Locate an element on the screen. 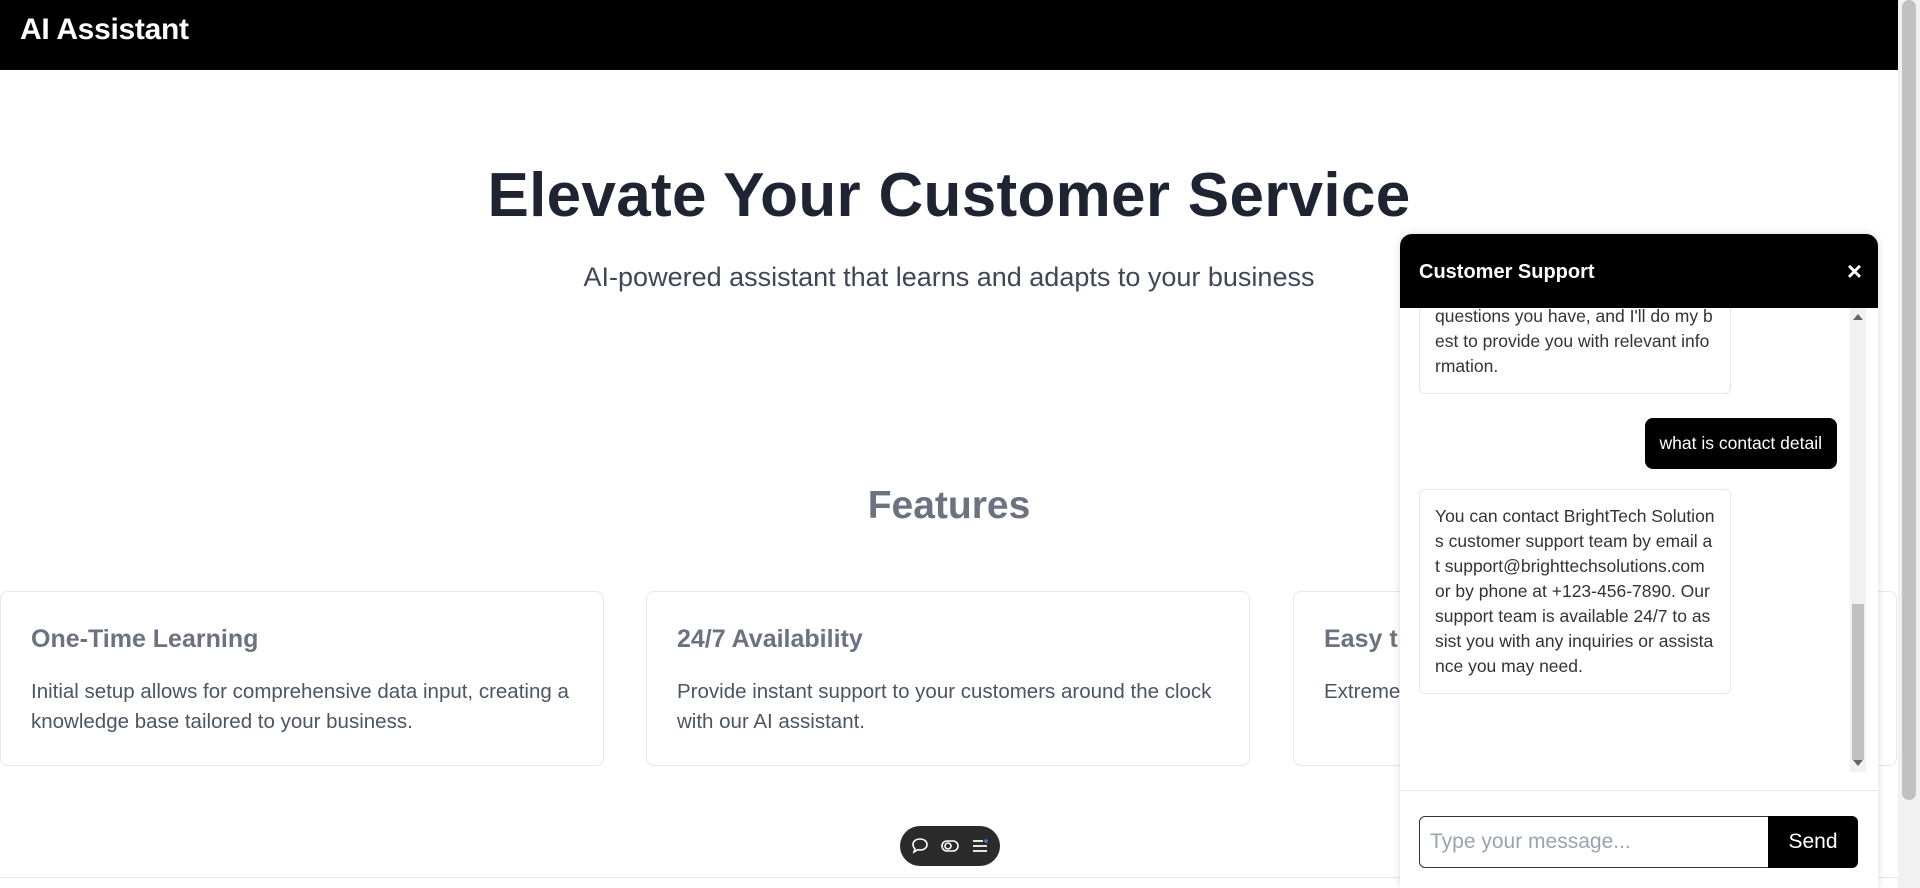  page-scrollbar-thumb is located at coordinates (1909, 400).